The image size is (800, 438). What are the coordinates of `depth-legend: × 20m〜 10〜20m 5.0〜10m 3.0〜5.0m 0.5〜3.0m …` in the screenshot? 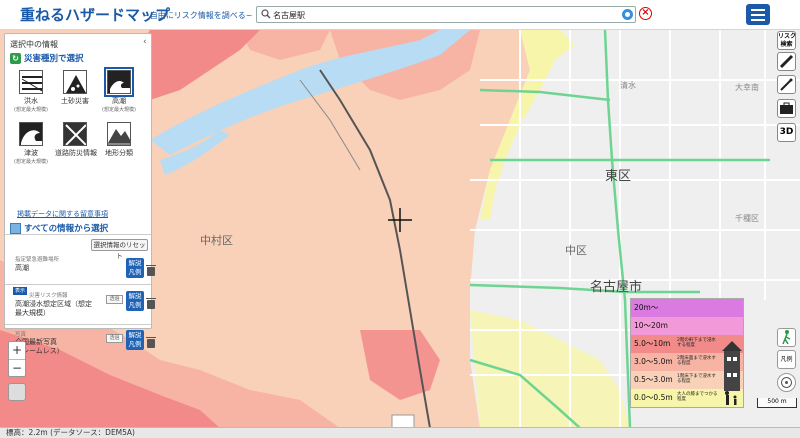 It's located at (687, 353).